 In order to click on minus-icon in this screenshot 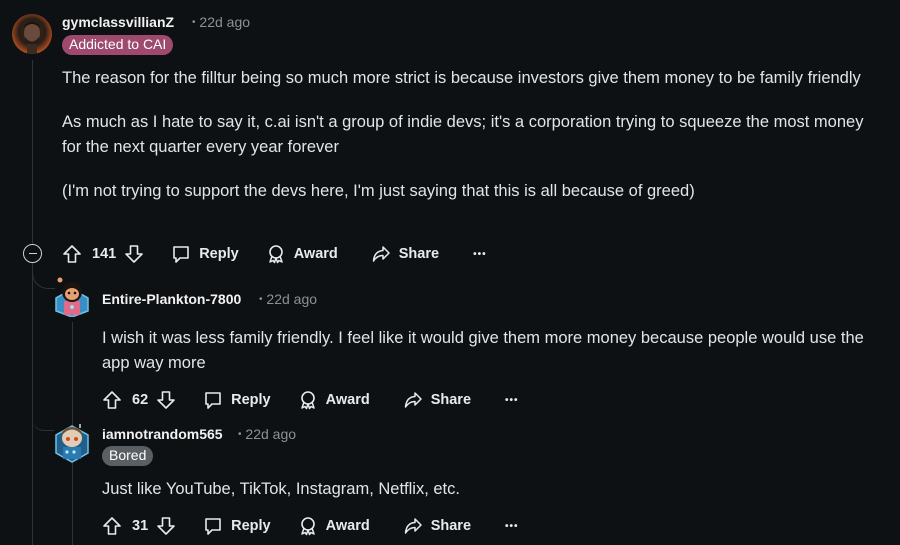, I will do `click(32, 253)`.